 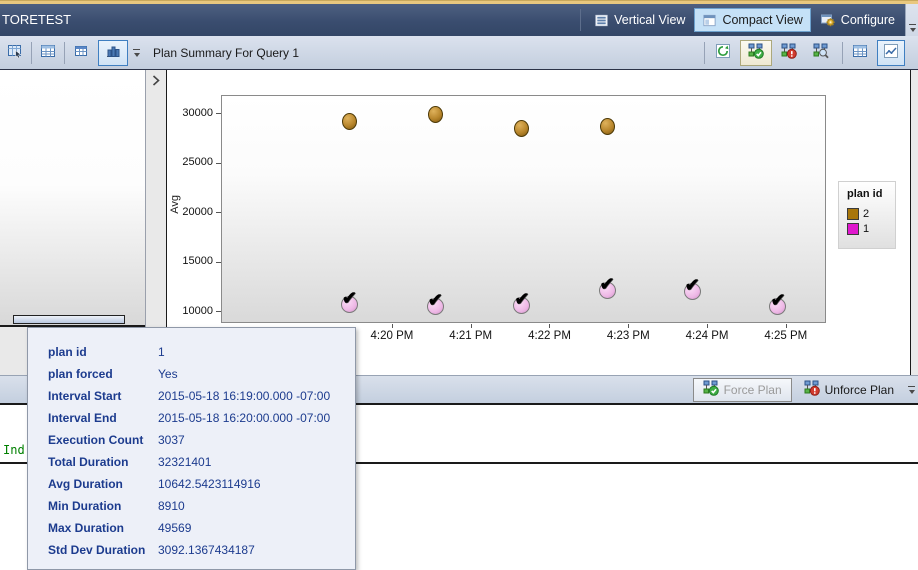 What do you see at coordinates (37, 19) in the screenshot?
I see `document-title: TORETEST` at bounding box center [37, 19].